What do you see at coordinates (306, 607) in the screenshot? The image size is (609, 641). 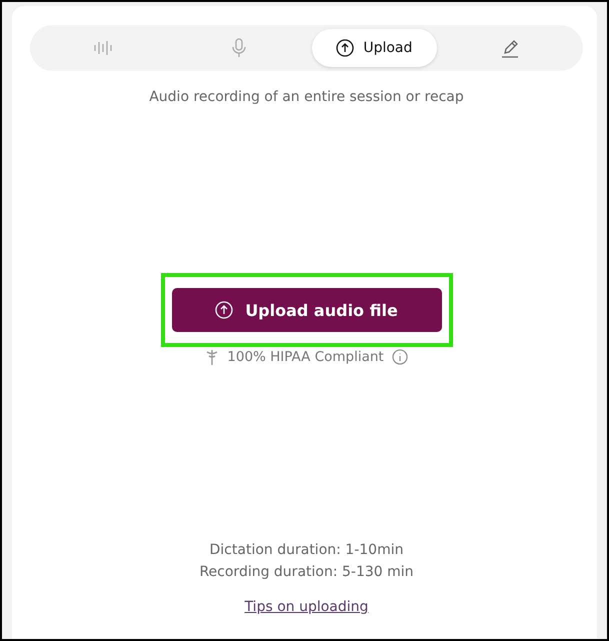 I see `tips-link: Tips on uploading` at bounding box center [306, 607].